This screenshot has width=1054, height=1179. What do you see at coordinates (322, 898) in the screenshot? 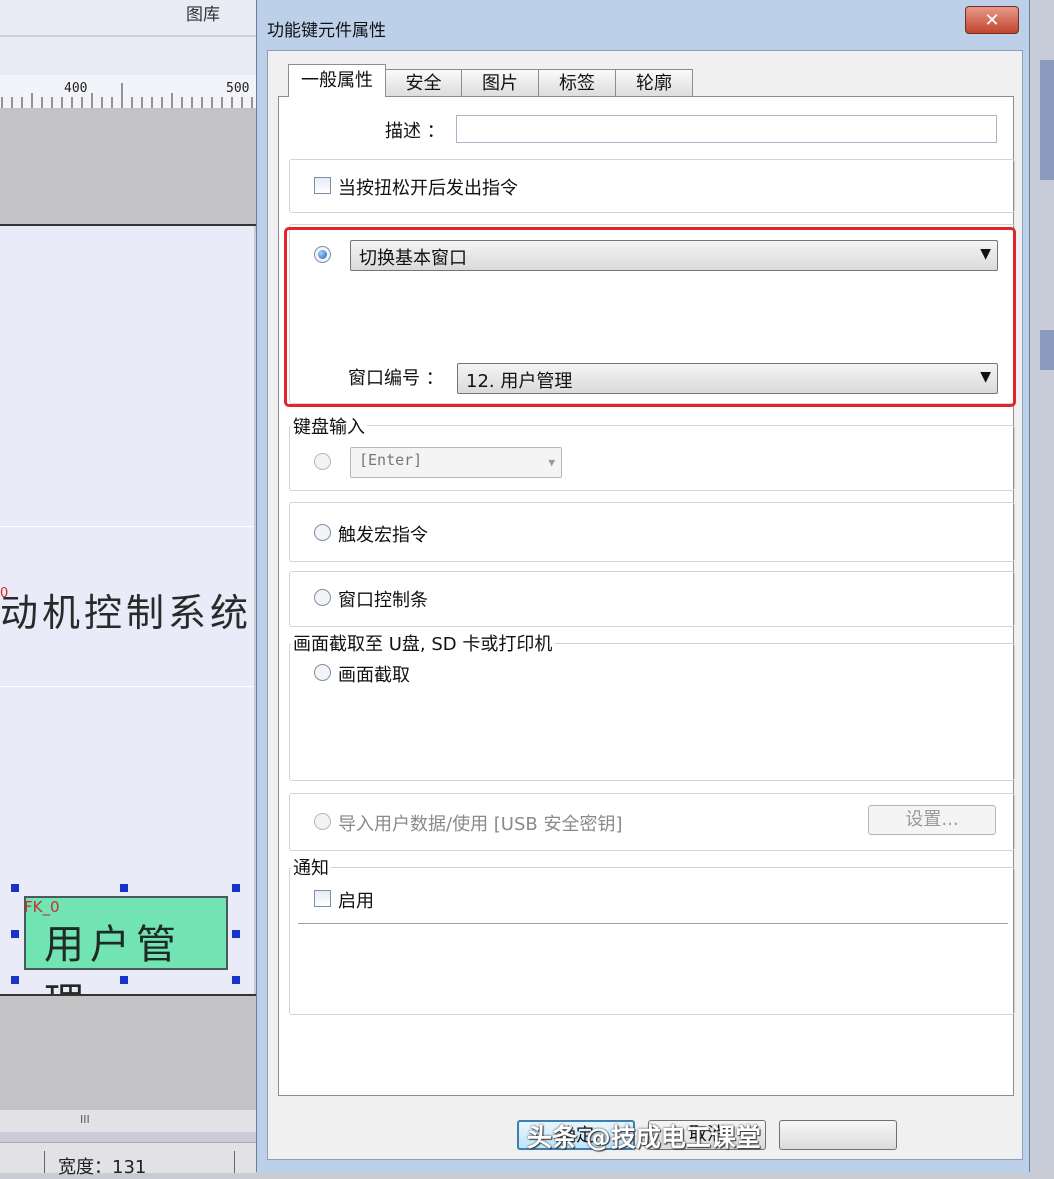
I see `enable-notice-checkbox` at bounding box center [322, 898].